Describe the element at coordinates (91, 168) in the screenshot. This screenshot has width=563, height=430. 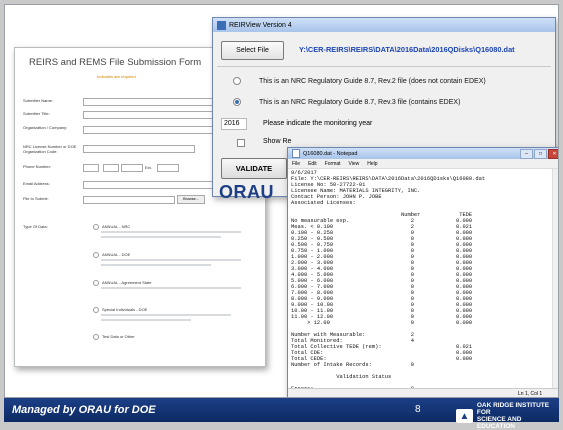
I see `phone-area-input` at that location.